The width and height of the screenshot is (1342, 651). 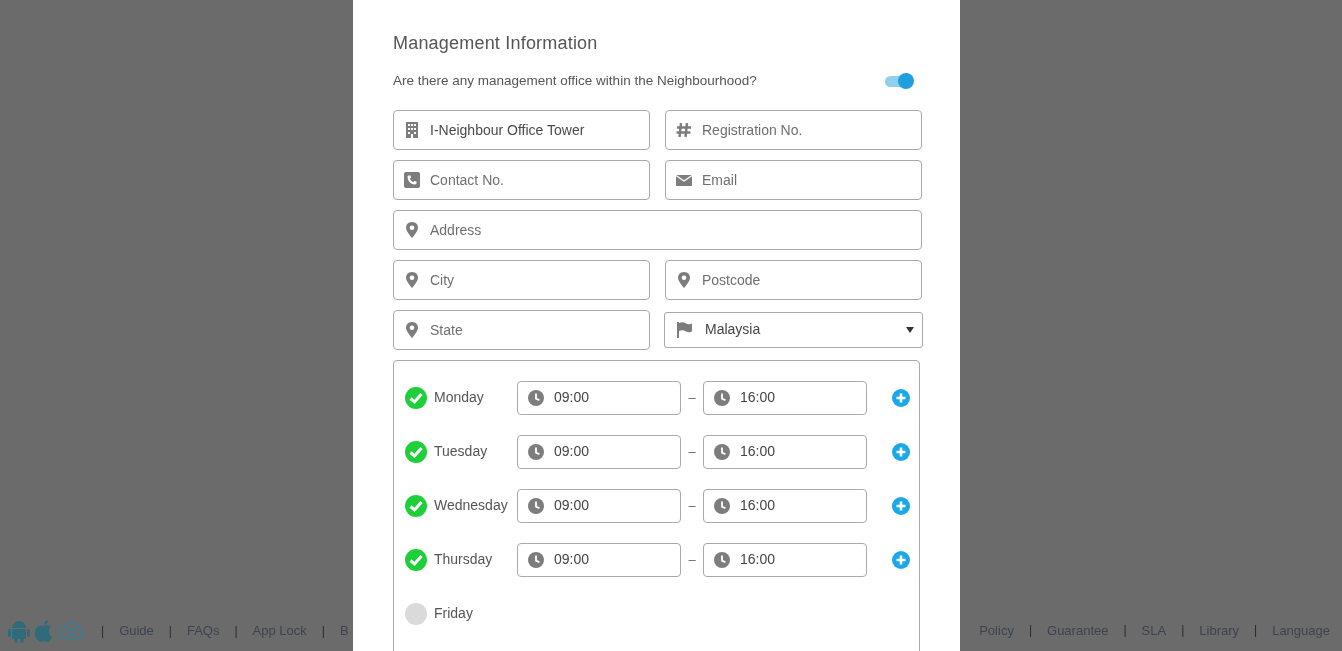 What do you see at coordinates (471, 506) in the screenshot?
I see `day-label: Wednesday` at bounding box center [471, 506].